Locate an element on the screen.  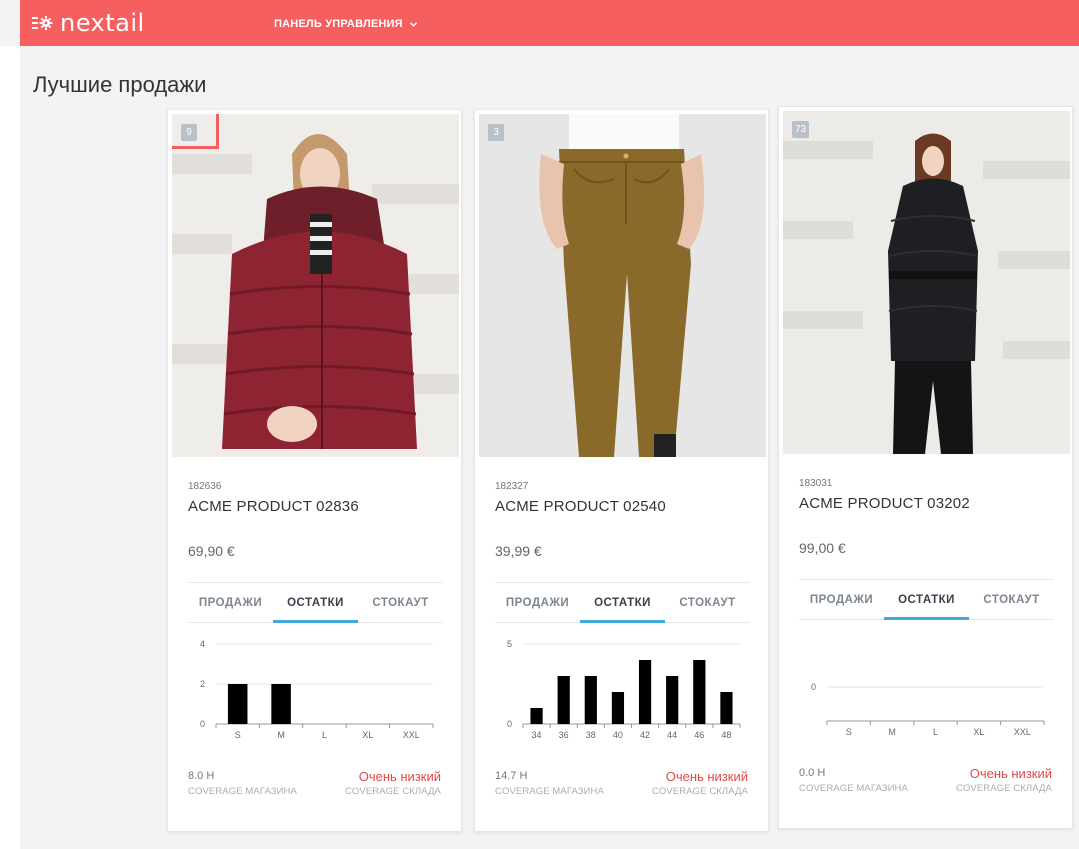
chevron-down-icon is located at coordinates (413, 24).